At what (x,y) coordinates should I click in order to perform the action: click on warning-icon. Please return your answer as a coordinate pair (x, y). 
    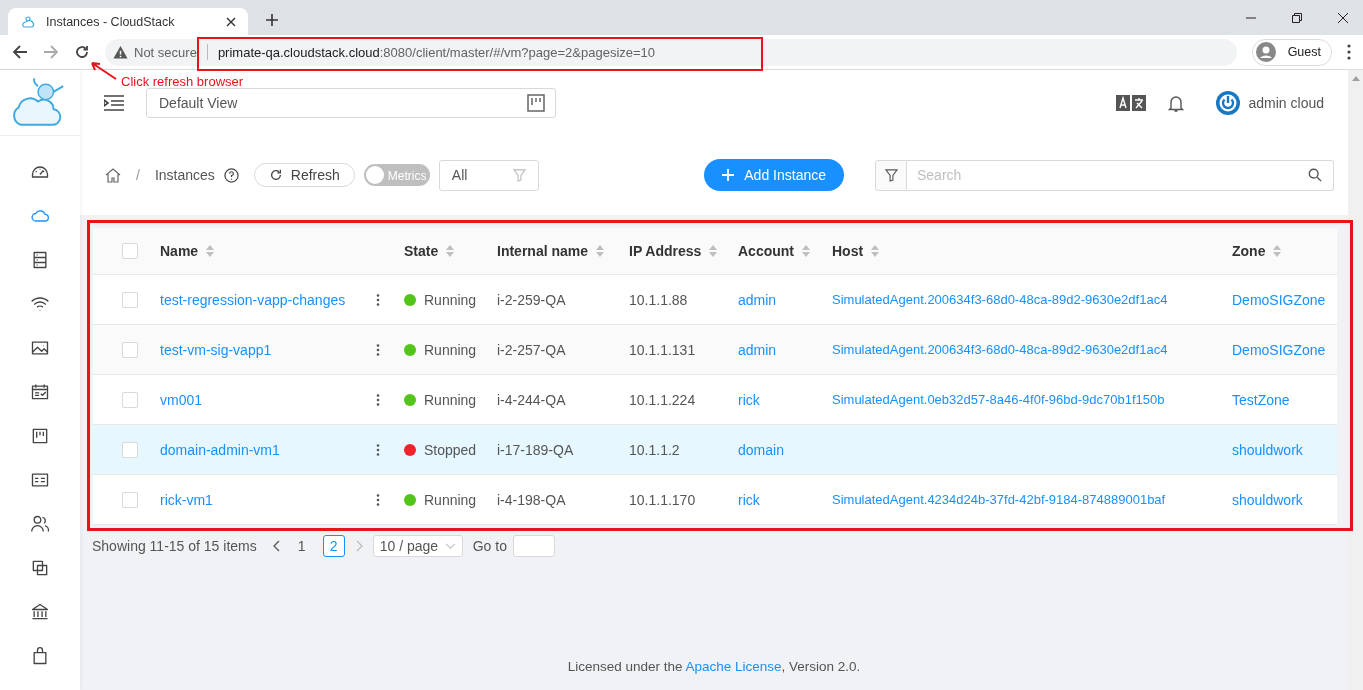
    Looking at the image, I should click on (120, 52).